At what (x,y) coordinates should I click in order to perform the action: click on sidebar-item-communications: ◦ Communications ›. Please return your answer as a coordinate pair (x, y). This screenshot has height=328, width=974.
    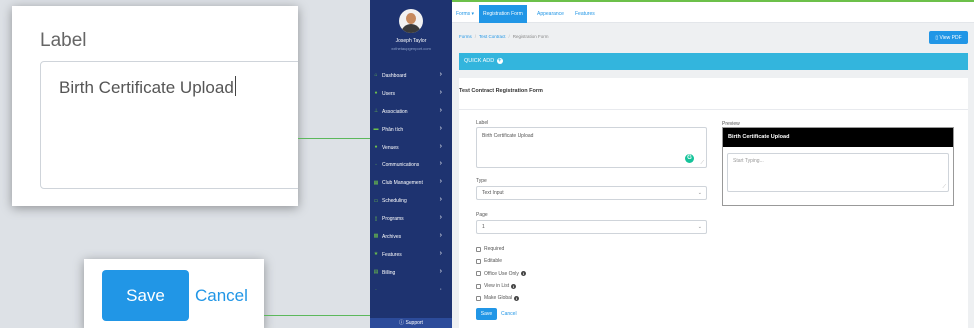
    Looking at the image, I should click on (411, 165).